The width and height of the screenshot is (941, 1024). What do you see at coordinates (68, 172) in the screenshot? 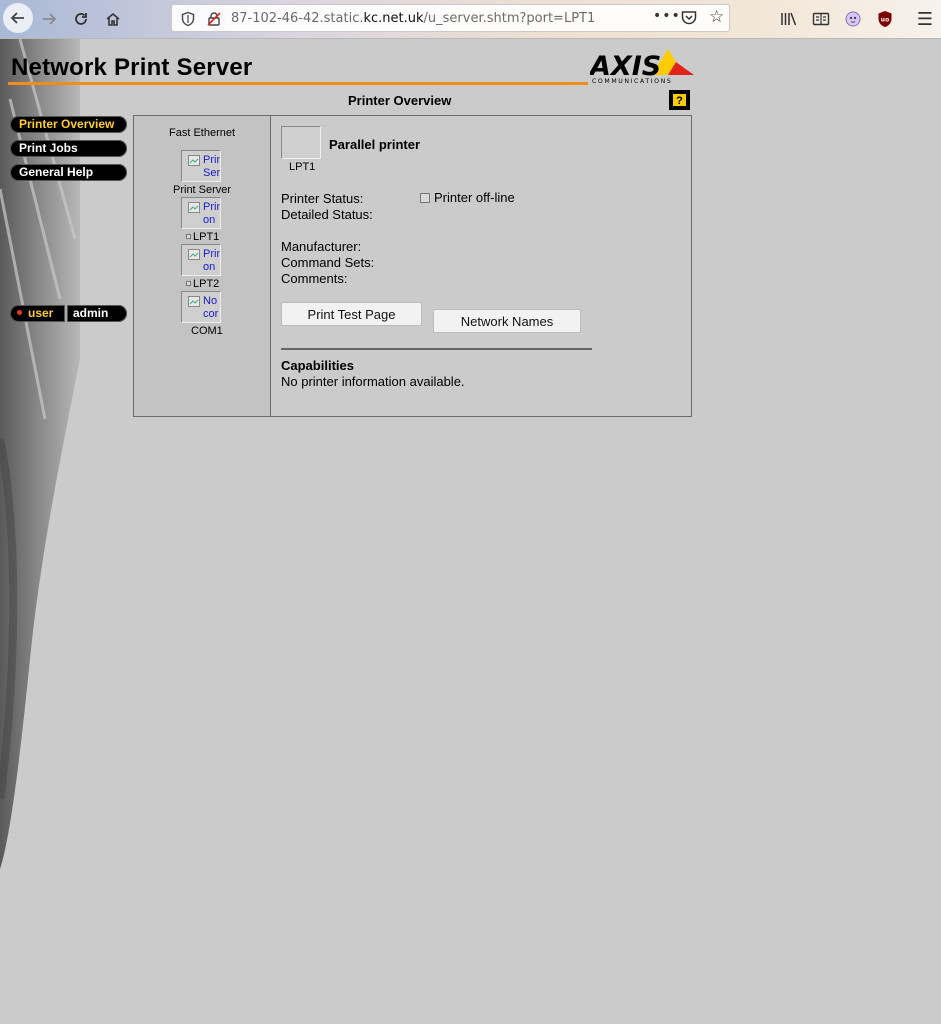
I see `nav-general-help: General Help` at bounding box center [68, 172].